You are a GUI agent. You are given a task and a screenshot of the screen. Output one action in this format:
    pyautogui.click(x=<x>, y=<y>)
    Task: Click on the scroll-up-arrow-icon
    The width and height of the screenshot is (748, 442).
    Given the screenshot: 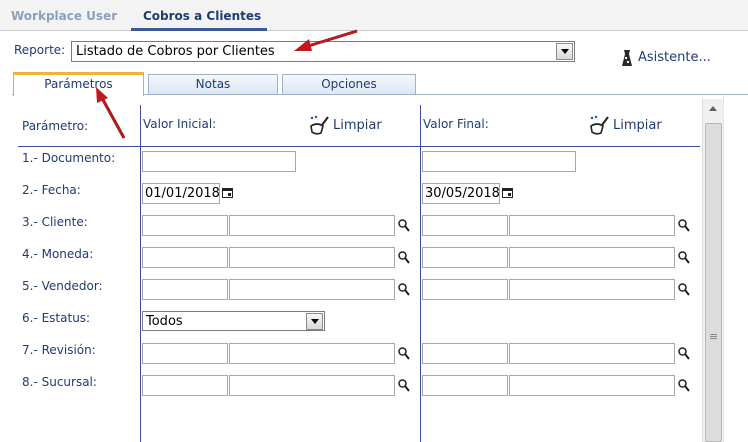 What is the action you would take?
    pyautogui.click(x=713, y=109)
    